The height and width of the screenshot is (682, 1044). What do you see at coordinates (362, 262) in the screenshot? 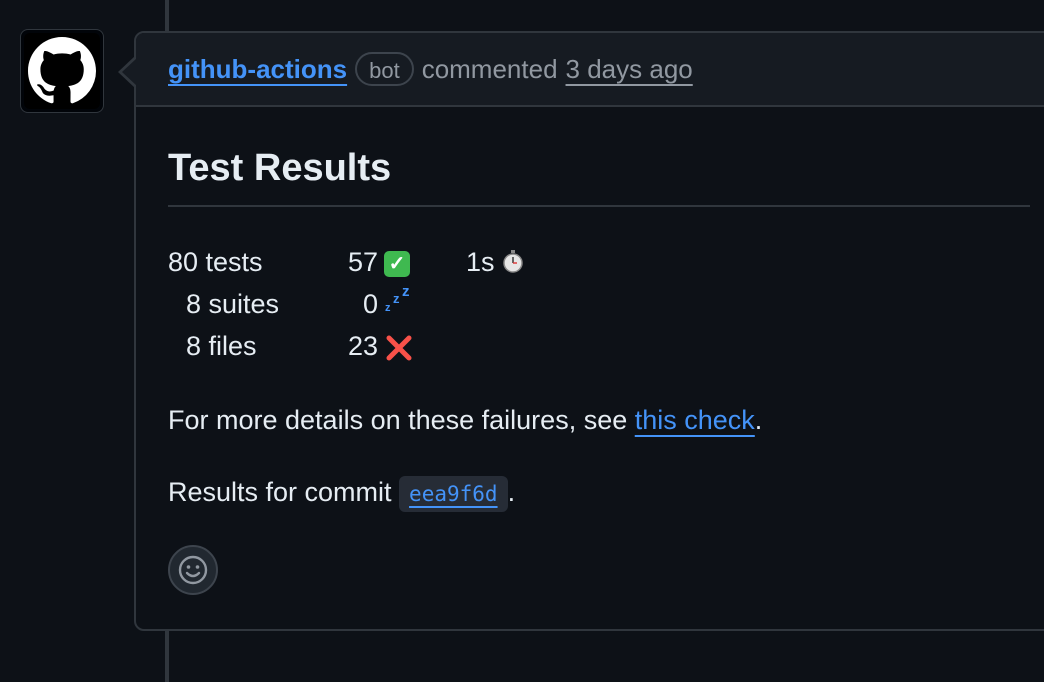
I see `passed-count: 57` at bounding box center [362, 262].